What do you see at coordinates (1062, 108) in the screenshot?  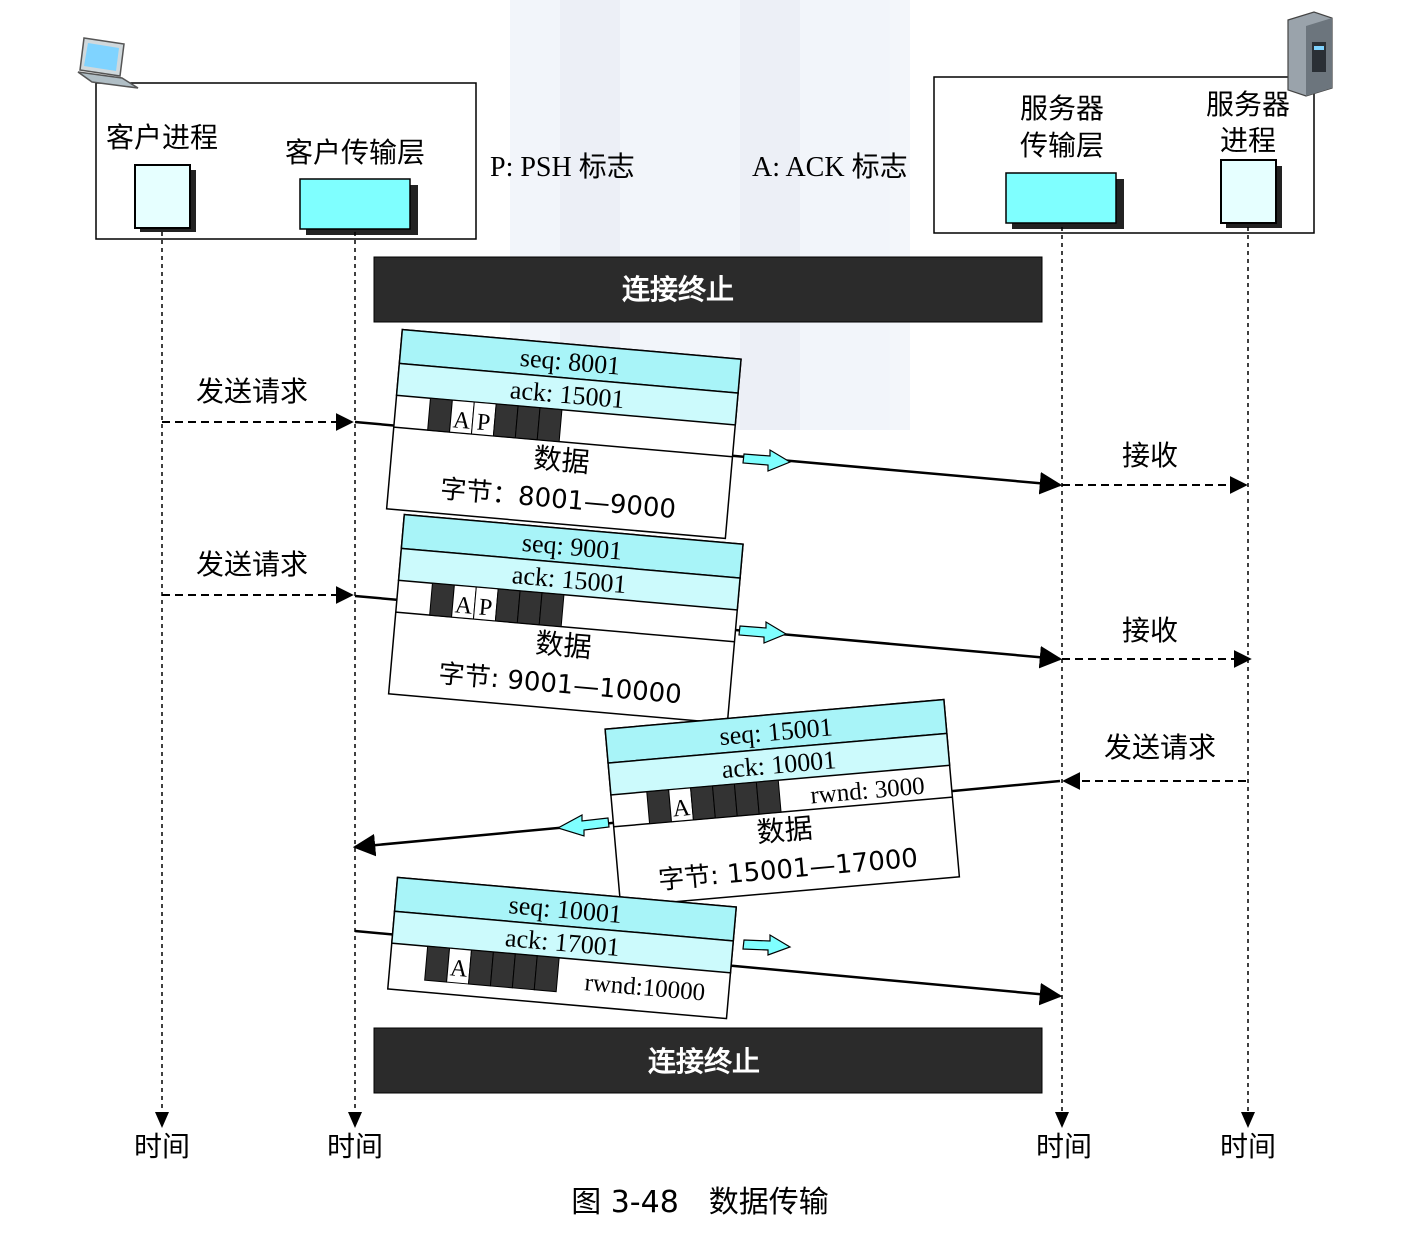 I see `server-transport-label-1: 服务器` at bounding box center [1062, 108].